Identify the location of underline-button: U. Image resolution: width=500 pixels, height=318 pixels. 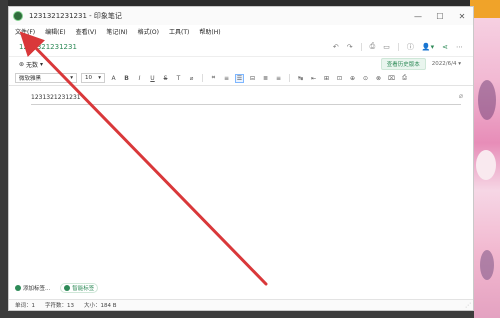
(152, 78).